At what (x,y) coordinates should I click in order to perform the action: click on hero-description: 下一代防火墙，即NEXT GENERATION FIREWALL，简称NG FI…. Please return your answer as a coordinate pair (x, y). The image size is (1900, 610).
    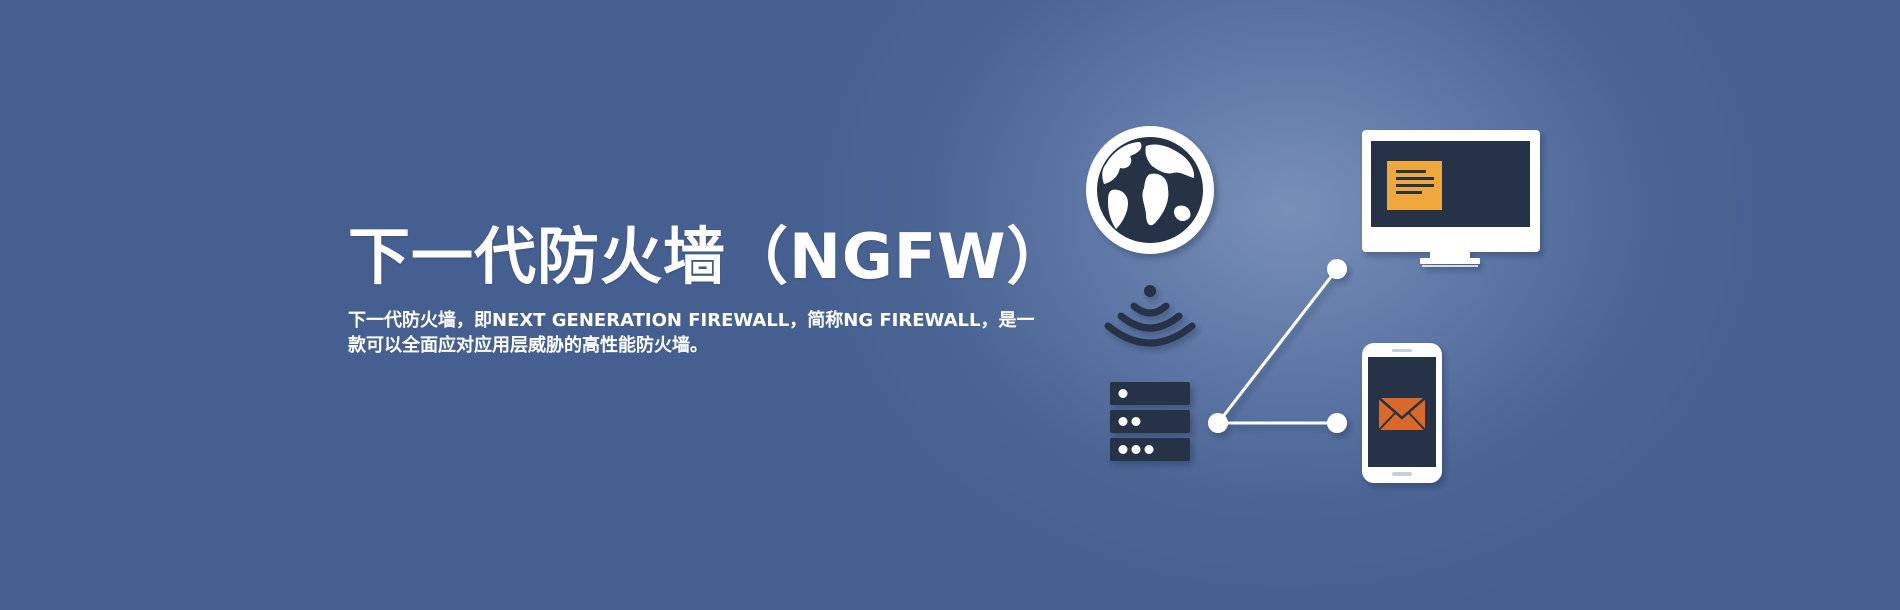
    Looking at the image, I should click on (691, 333).